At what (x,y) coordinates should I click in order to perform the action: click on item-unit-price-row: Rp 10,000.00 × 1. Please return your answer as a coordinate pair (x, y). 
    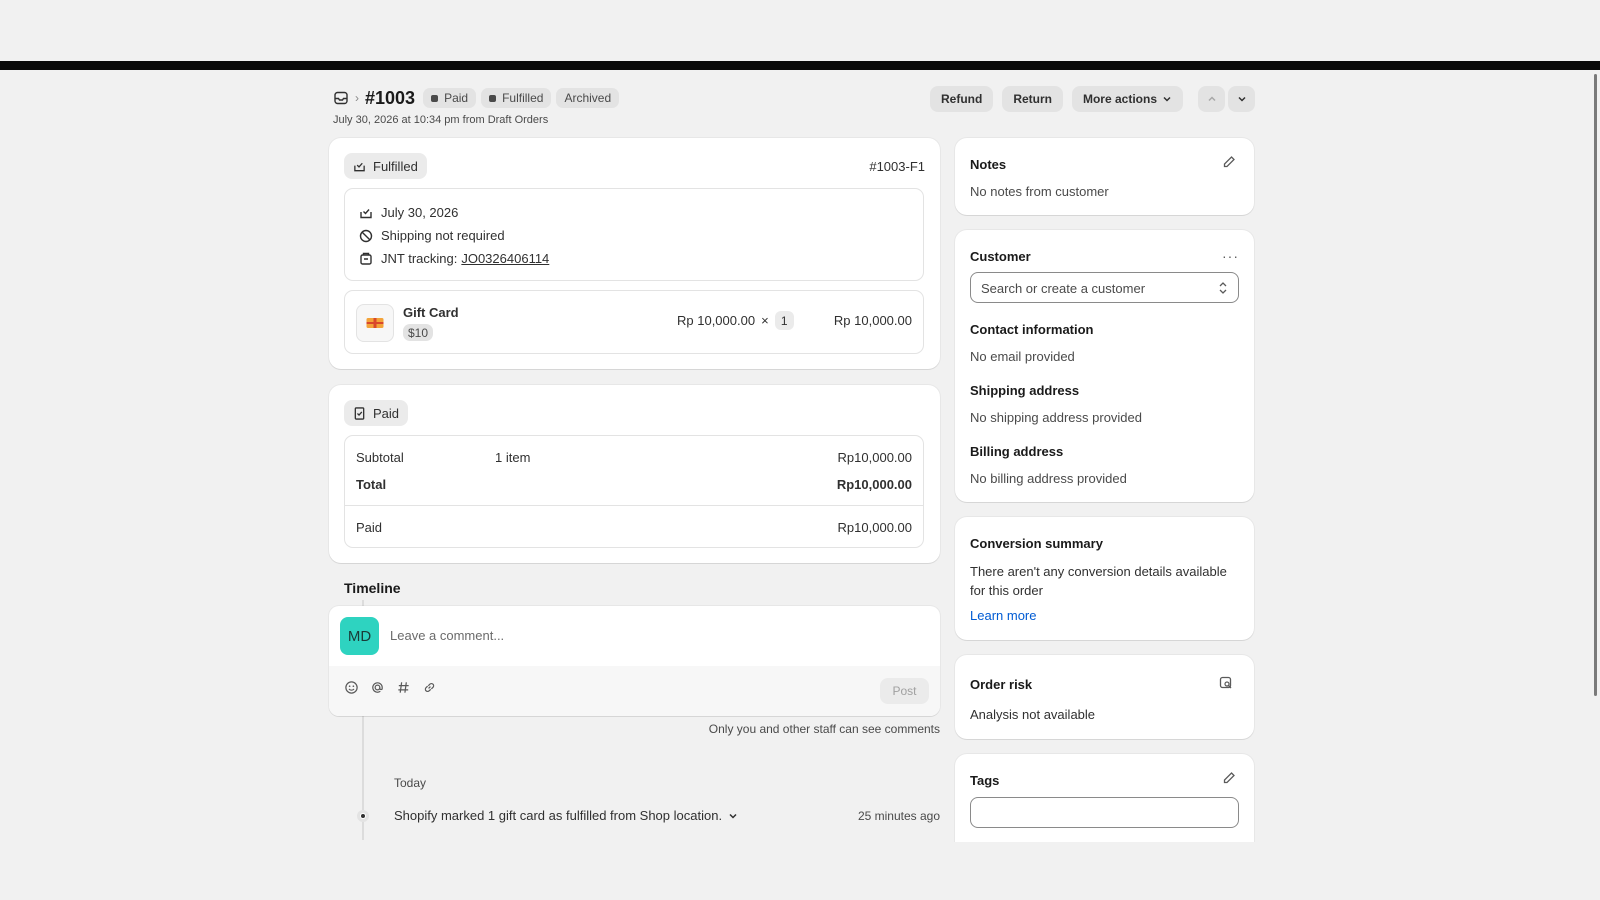
    Looking at the image, I should click on (735, 320).